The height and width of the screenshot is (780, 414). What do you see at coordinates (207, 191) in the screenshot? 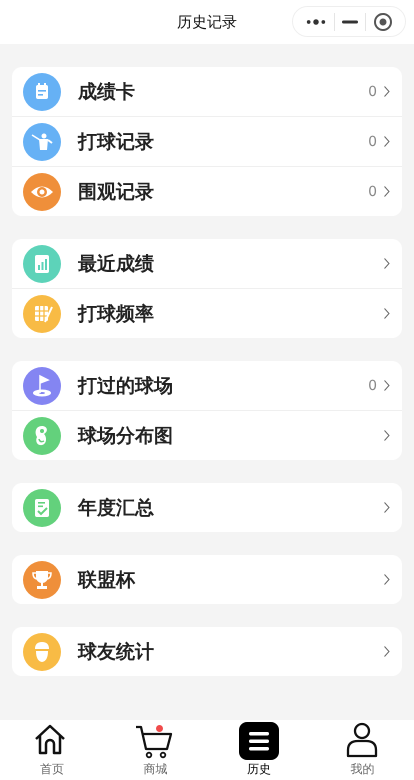
I see `menu-item: 围观记录 0` at bounding box center [207, 191].